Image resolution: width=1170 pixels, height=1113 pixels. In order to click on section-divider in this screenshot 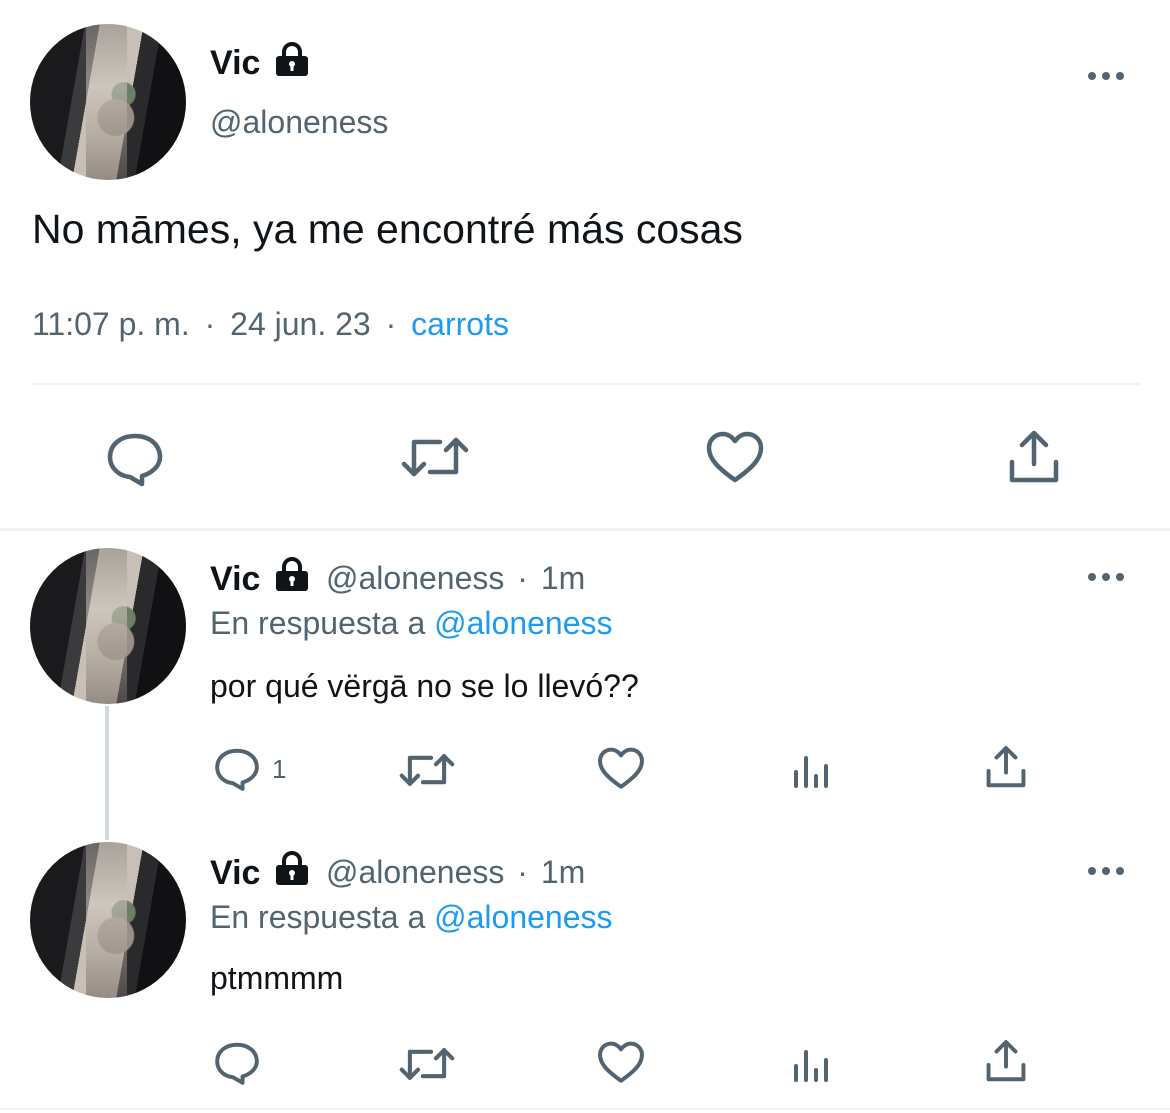, I will do `click(585, 529)`.